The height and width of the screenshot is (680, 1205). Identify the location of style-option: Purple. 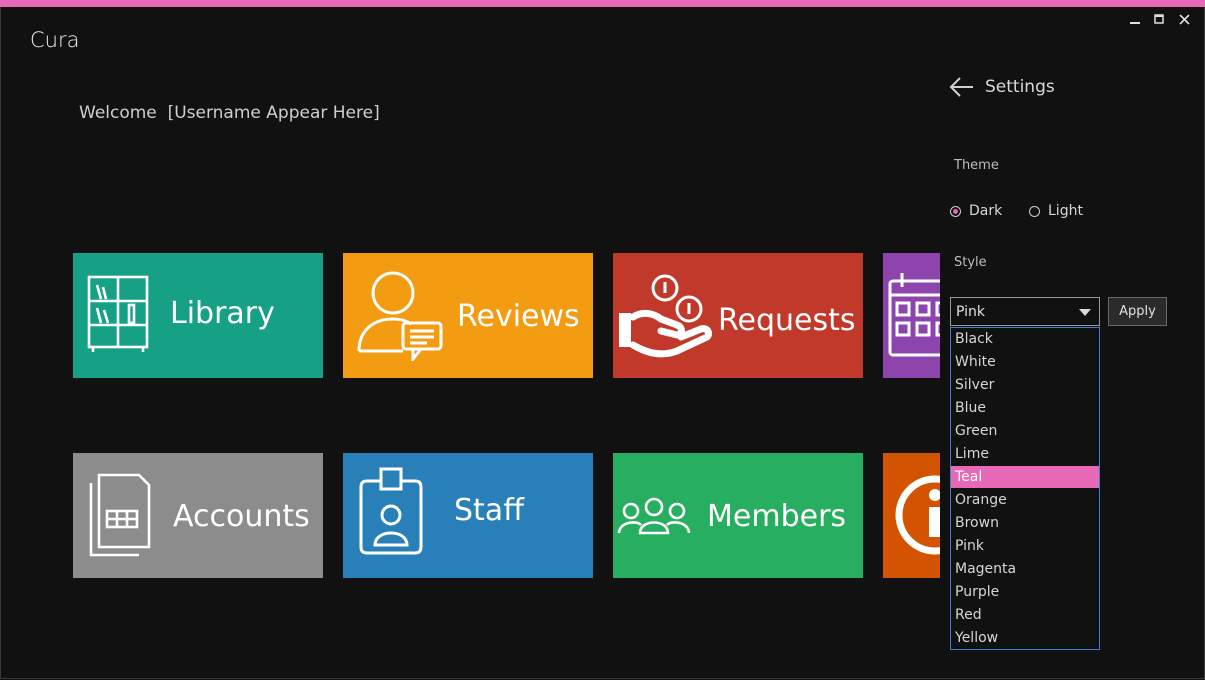
(1025, 592).